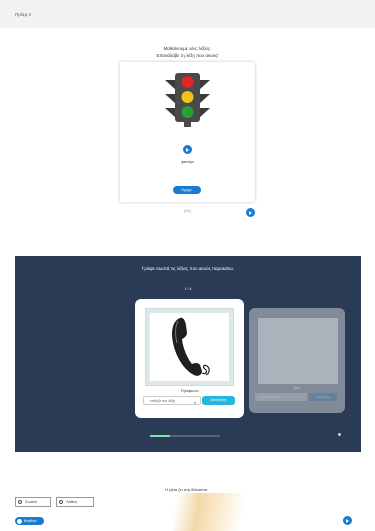 The image size is (375, 531). I want to click on clock-image-faded, so click(298, 351).